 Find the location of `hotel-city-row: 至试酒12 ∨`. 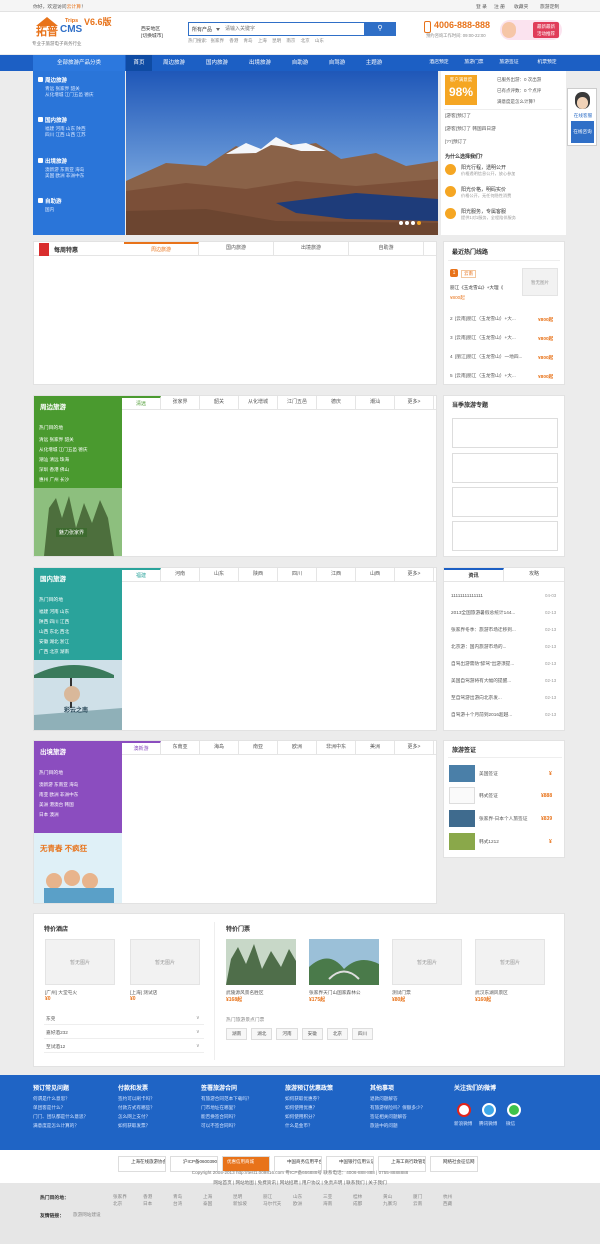

hotel-city-row: 至试酒12 ∨ is located at coordinates (124, 1047).